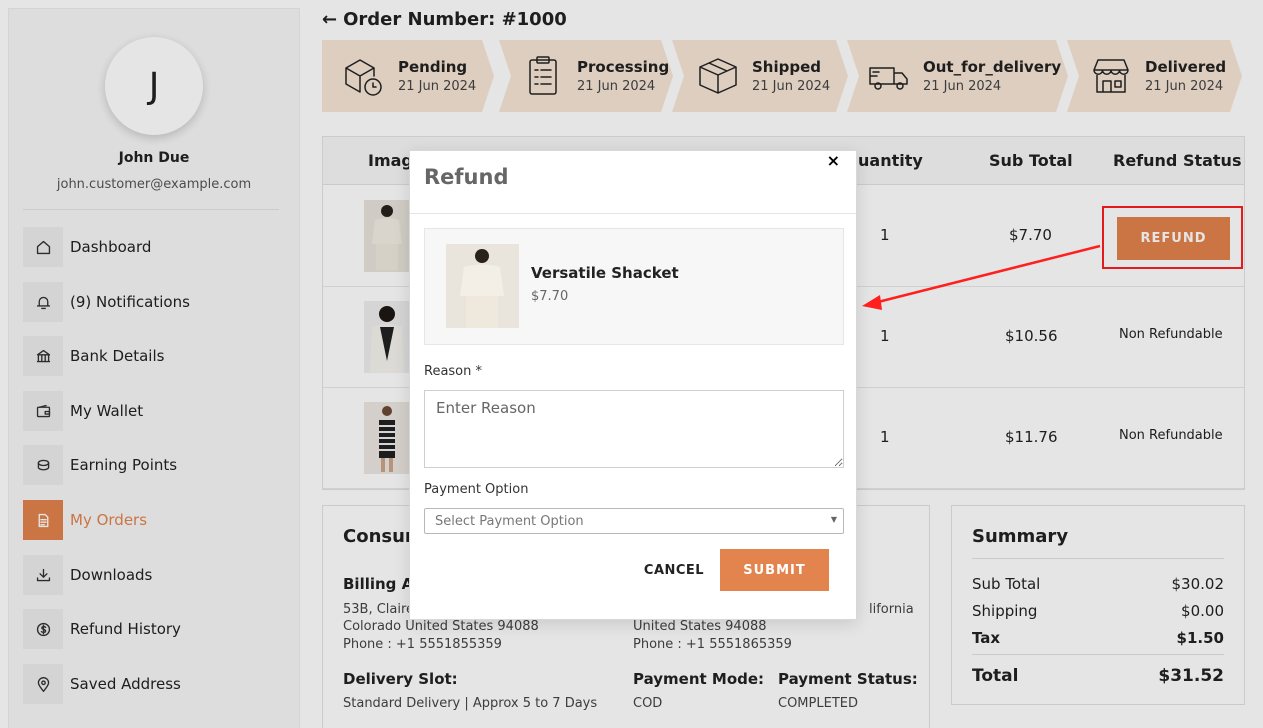 The height and width of the screenshot is (728, 1263). What do you see at coordinates (674, 570) in the screenshot?
I see `cancel-button: CANCEL` at bounding box center [674, 570].